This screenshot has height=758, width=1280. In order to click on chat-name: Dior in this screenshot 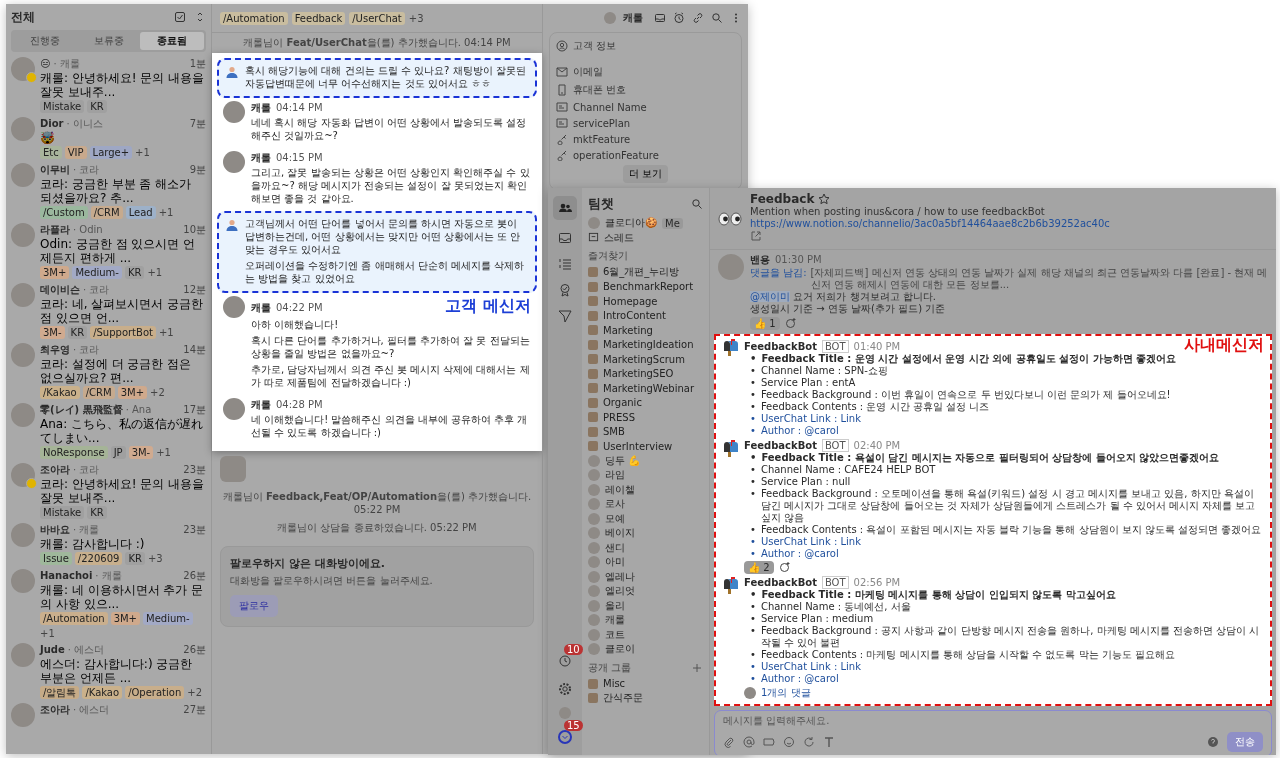, I will do `click(52, 123)`.